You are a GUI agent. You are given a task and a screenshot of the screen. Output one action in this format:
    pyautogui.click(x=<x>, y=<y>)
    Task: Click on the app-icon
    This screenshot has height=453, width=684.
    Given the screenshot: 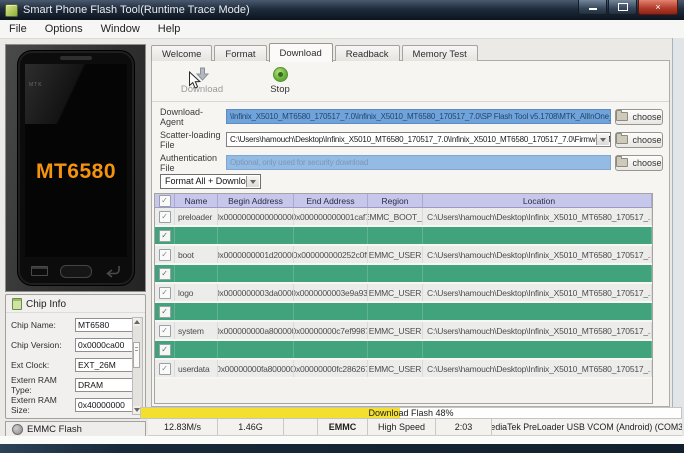 What is the action you would take?
    pyautogui.click(x=11, y=10)
    